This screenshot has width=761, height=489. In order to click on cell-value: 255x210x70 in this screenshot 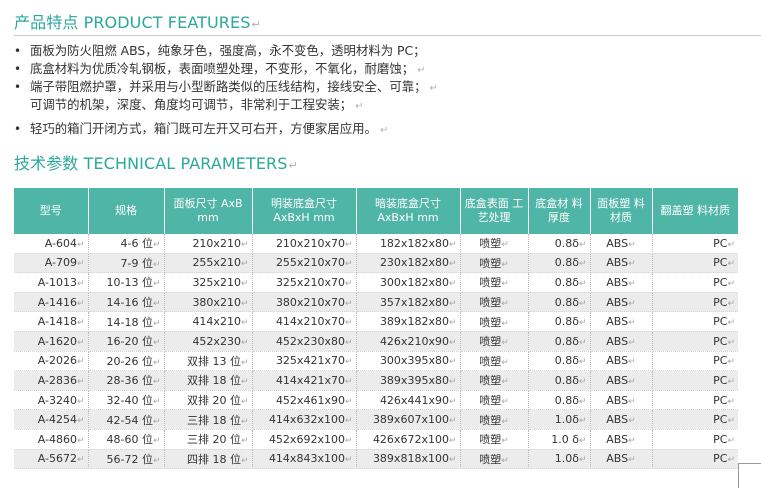, I will do `click(310, 263)`.